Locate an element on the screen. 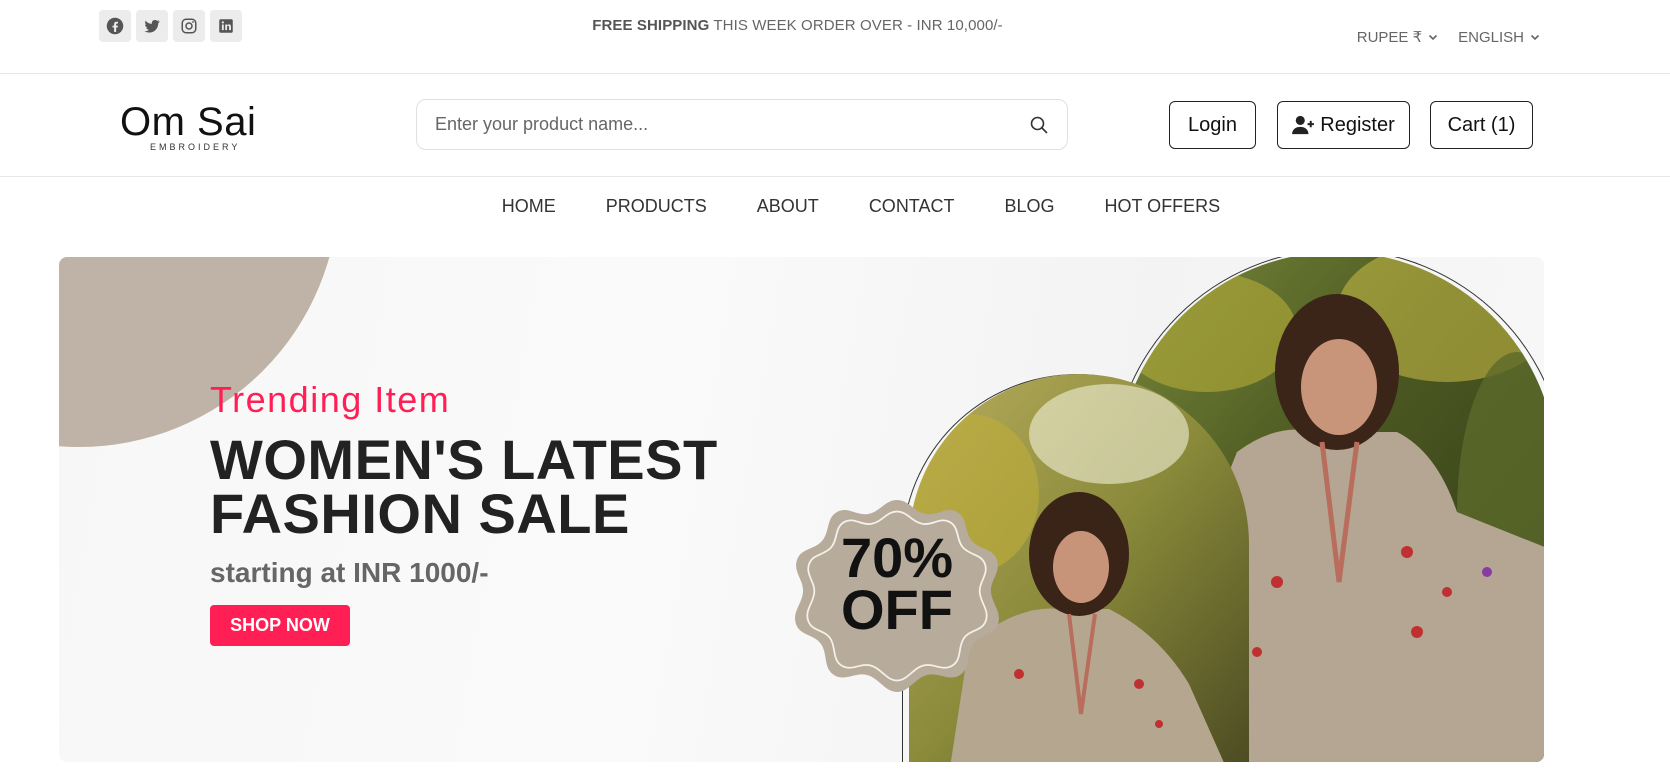  hero-subtitle: Trending Item is located at coordinates (330, 399).